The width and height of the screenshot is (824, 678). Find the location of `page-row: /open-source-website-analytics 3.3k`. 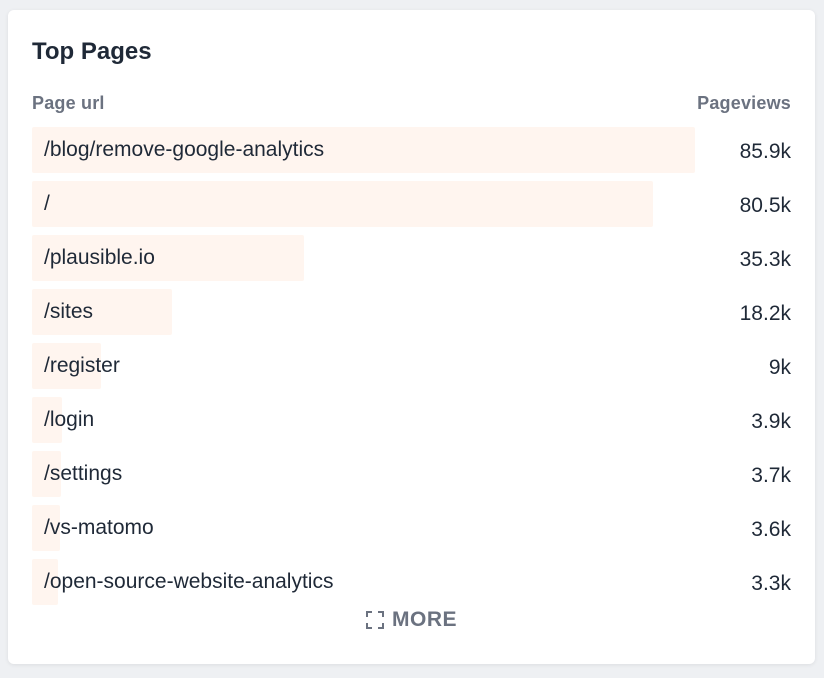

page-row: /open-source-website-analytics 3.3k is located at coordinates (411, 582).